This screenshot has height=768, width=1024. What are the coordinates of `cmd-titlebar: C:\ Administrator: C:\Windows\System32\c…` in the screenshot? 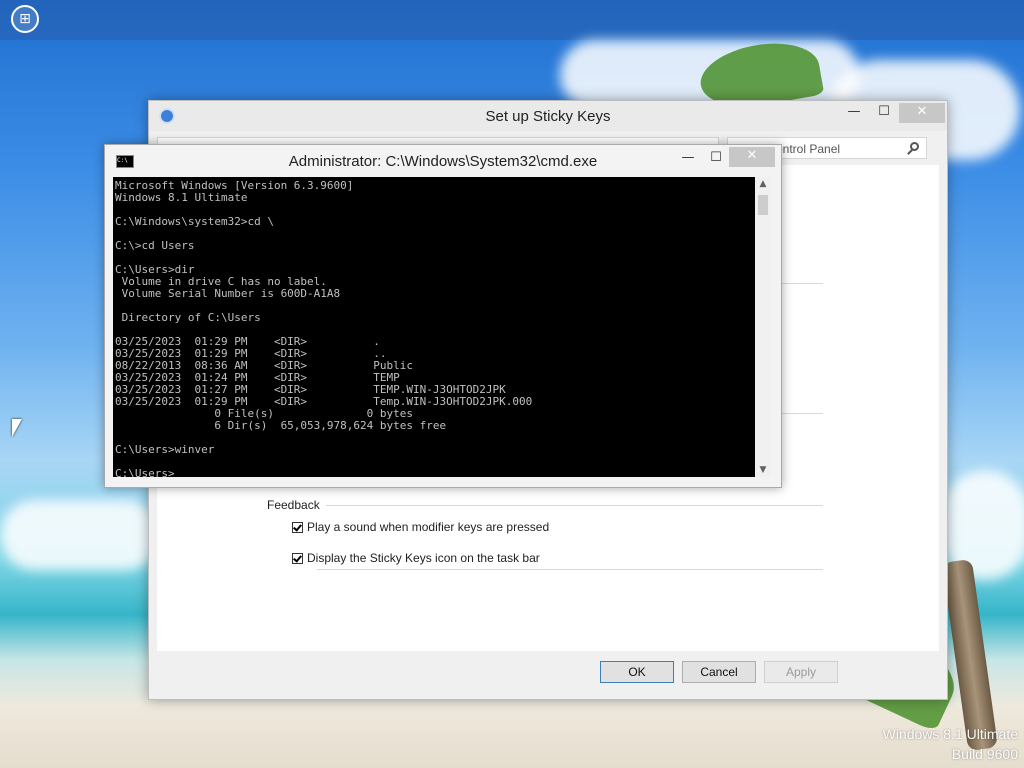 It's located at (443, 160).